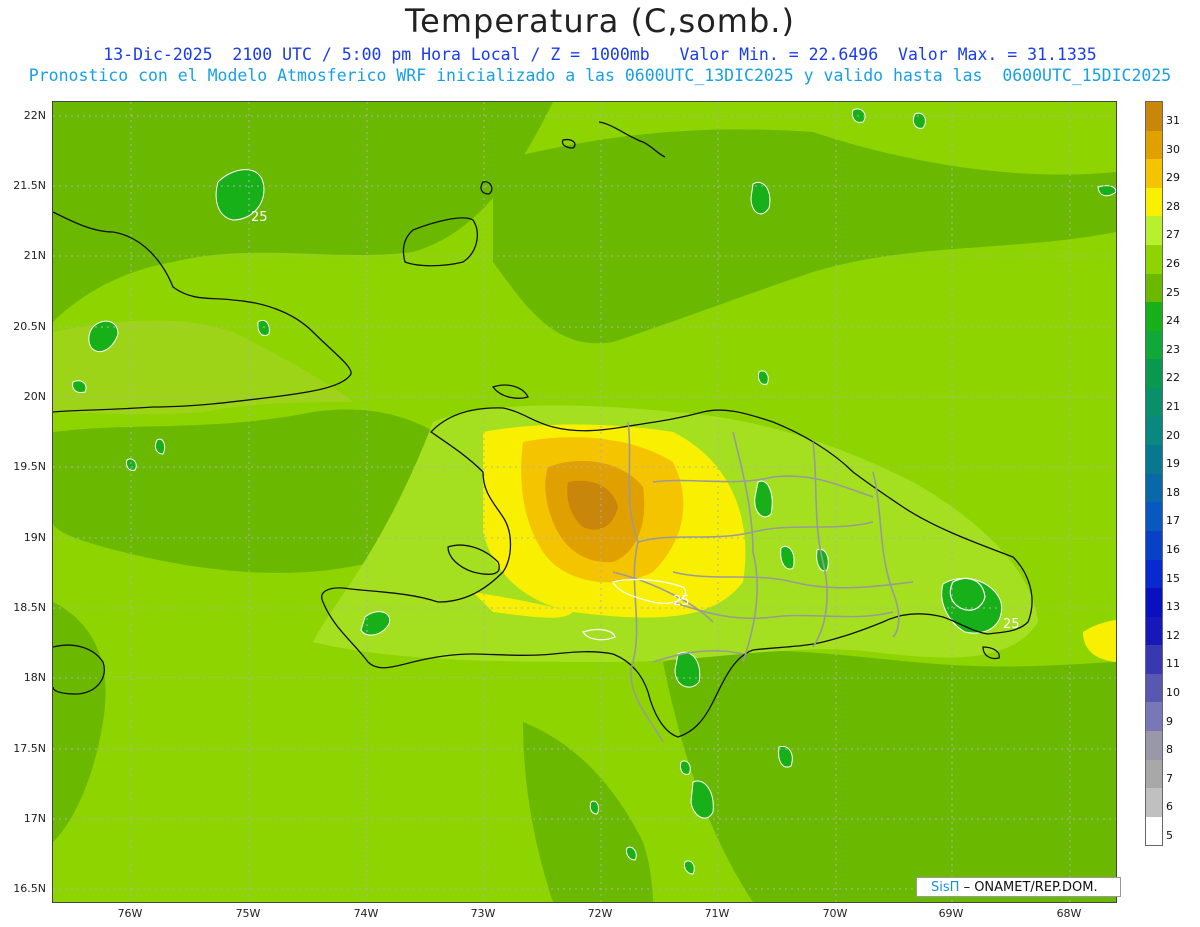 This screenshot has width=1200, height=927. What do you see at coordinates (248, 913) in the screenshot?
I see `x-tick-label: 75W` at bounding box center [248, 913].